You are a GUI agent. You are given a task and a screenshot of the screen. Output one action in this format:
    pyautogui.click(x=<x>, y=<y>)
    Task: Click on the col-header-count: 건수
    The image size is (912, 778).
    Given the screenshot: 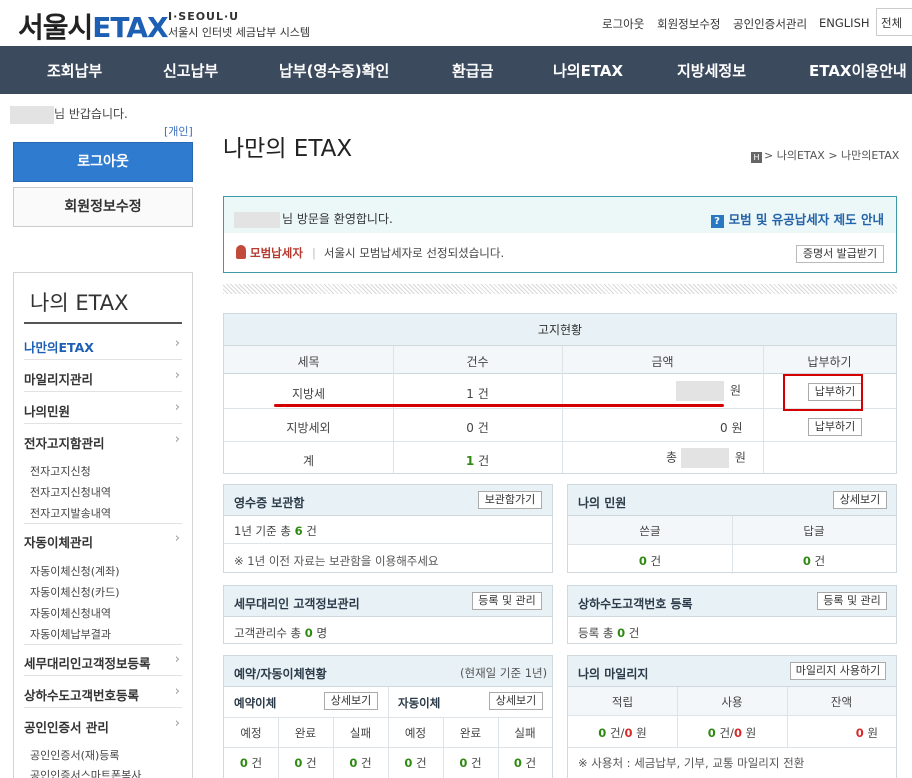 What is the action you would take?
    pyautogui.click(x=477, y=362)
    